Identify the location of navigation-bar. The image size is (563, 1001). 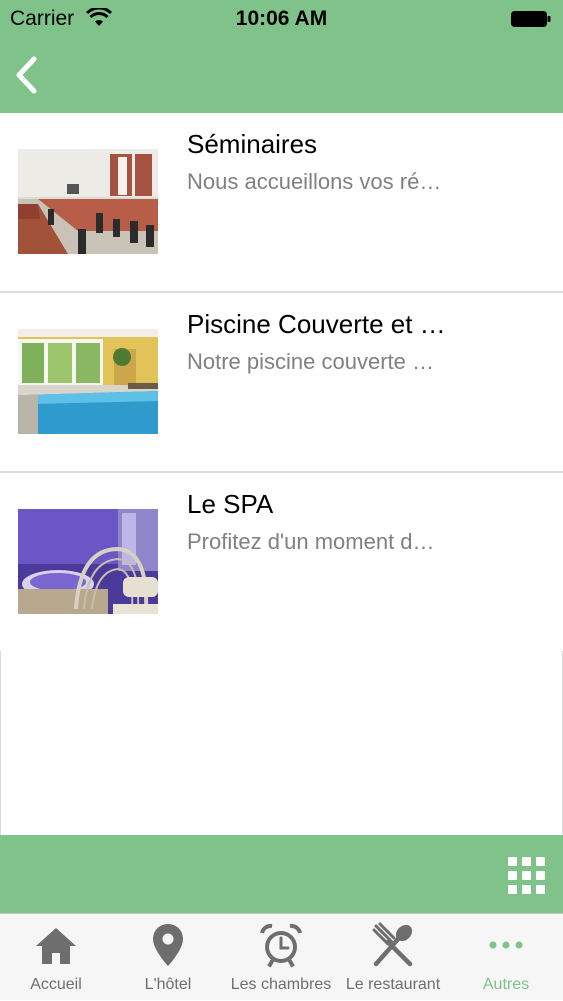
(281, 75).